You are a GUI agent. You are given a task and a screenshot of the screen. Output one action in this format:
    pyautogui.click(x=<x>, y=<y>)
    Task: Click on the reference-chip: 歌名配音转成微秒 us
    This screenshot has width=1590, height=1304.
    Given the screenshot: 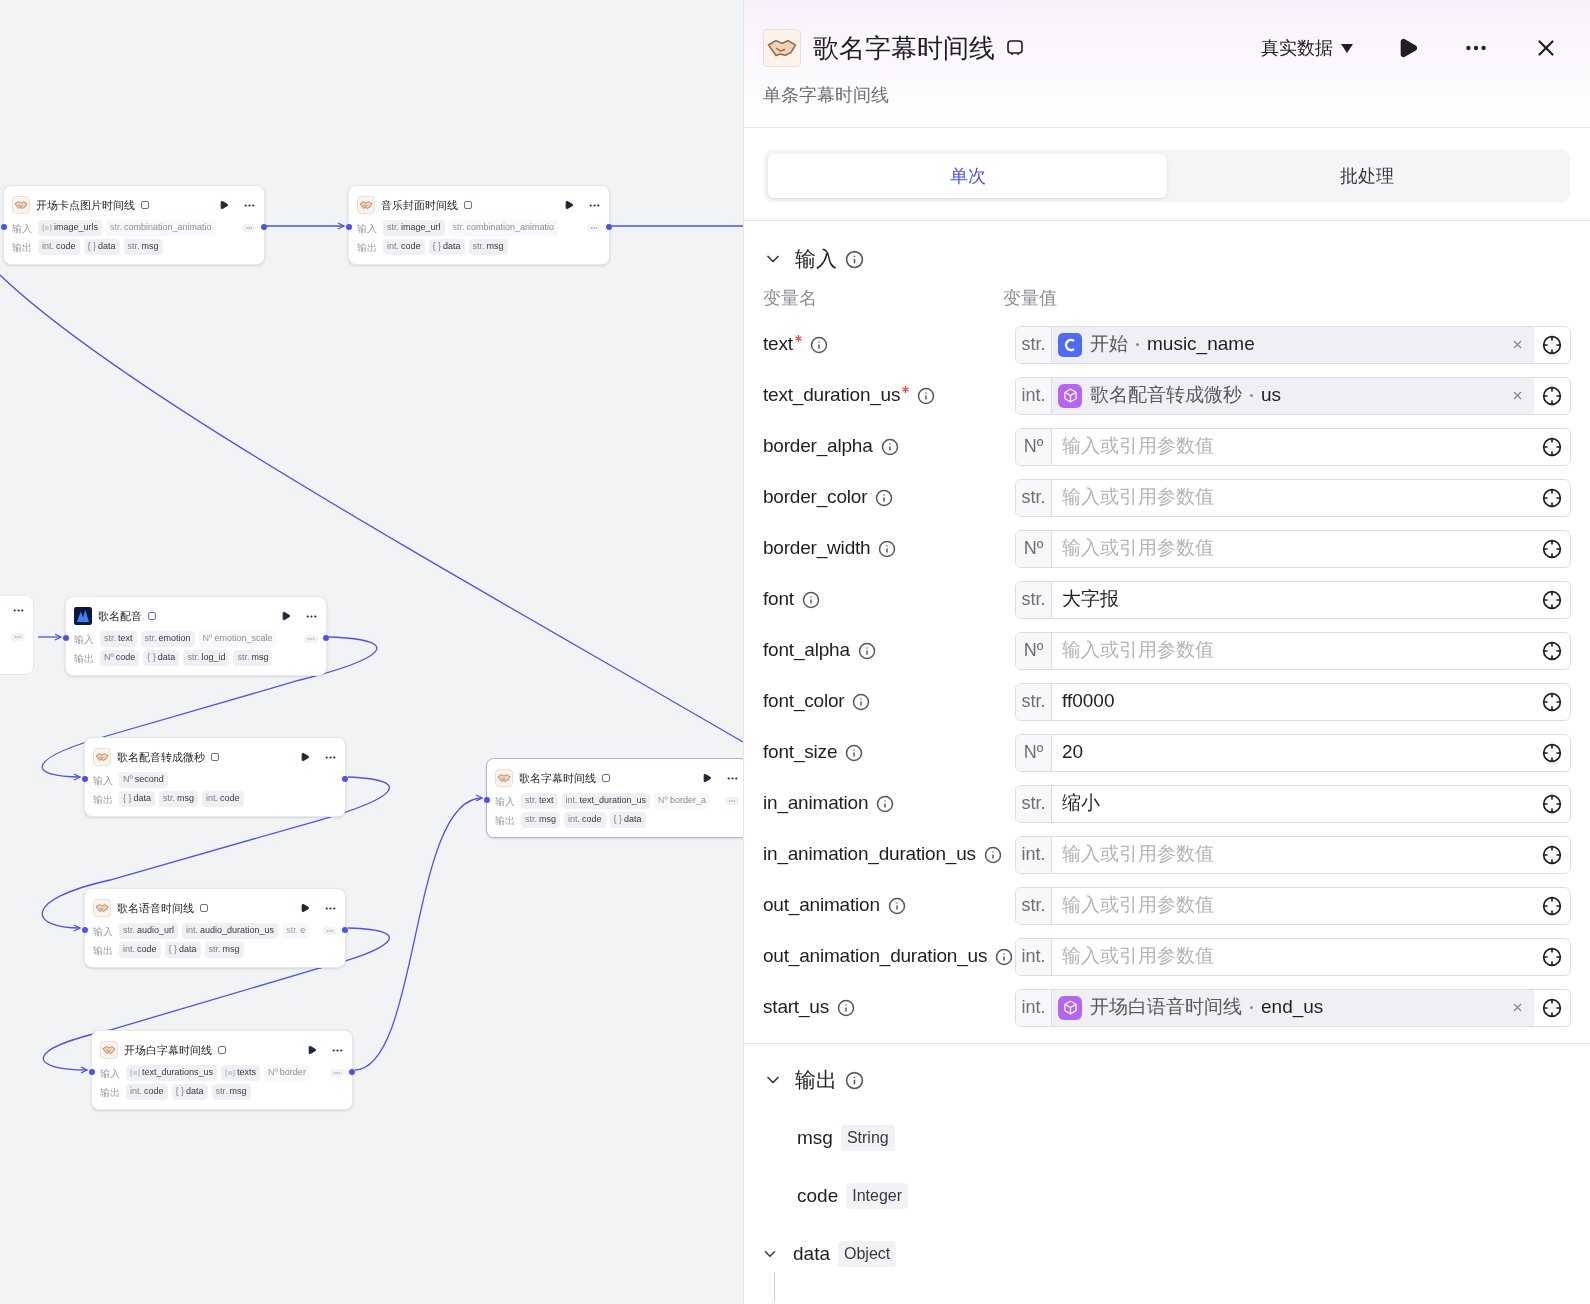 What is the action you would take?
    pyautogui.click(x=1293, y=395)
    